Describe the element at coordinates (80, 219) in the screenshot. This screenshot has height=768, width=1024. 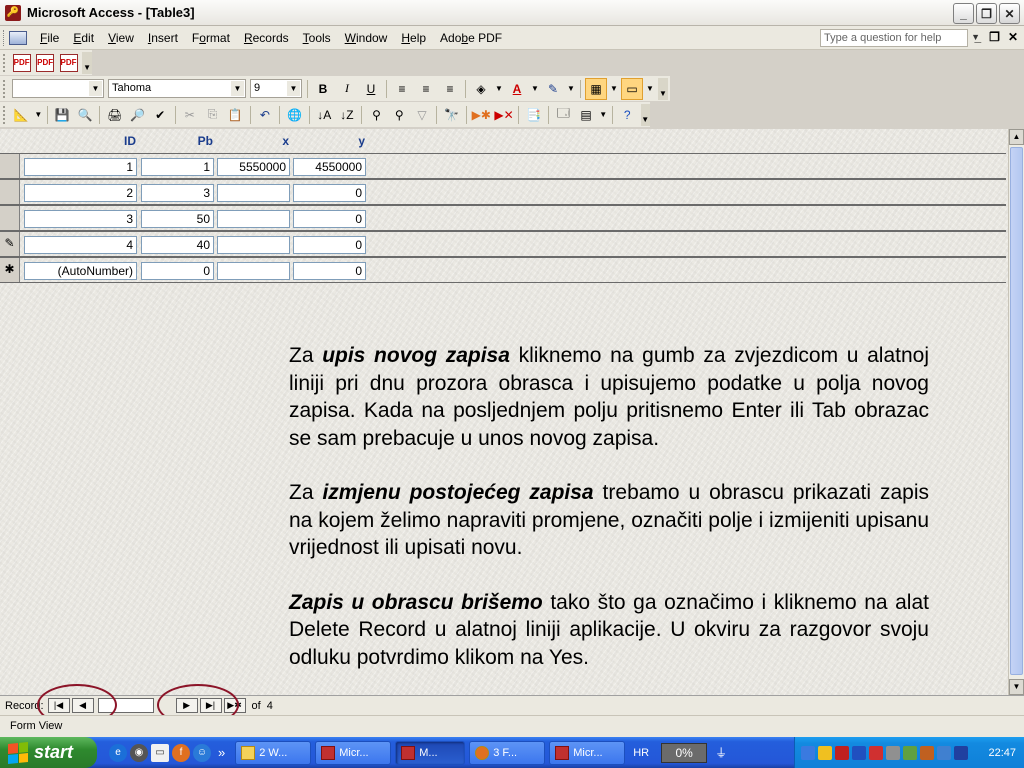
I see `cell-id: 3` at that location.